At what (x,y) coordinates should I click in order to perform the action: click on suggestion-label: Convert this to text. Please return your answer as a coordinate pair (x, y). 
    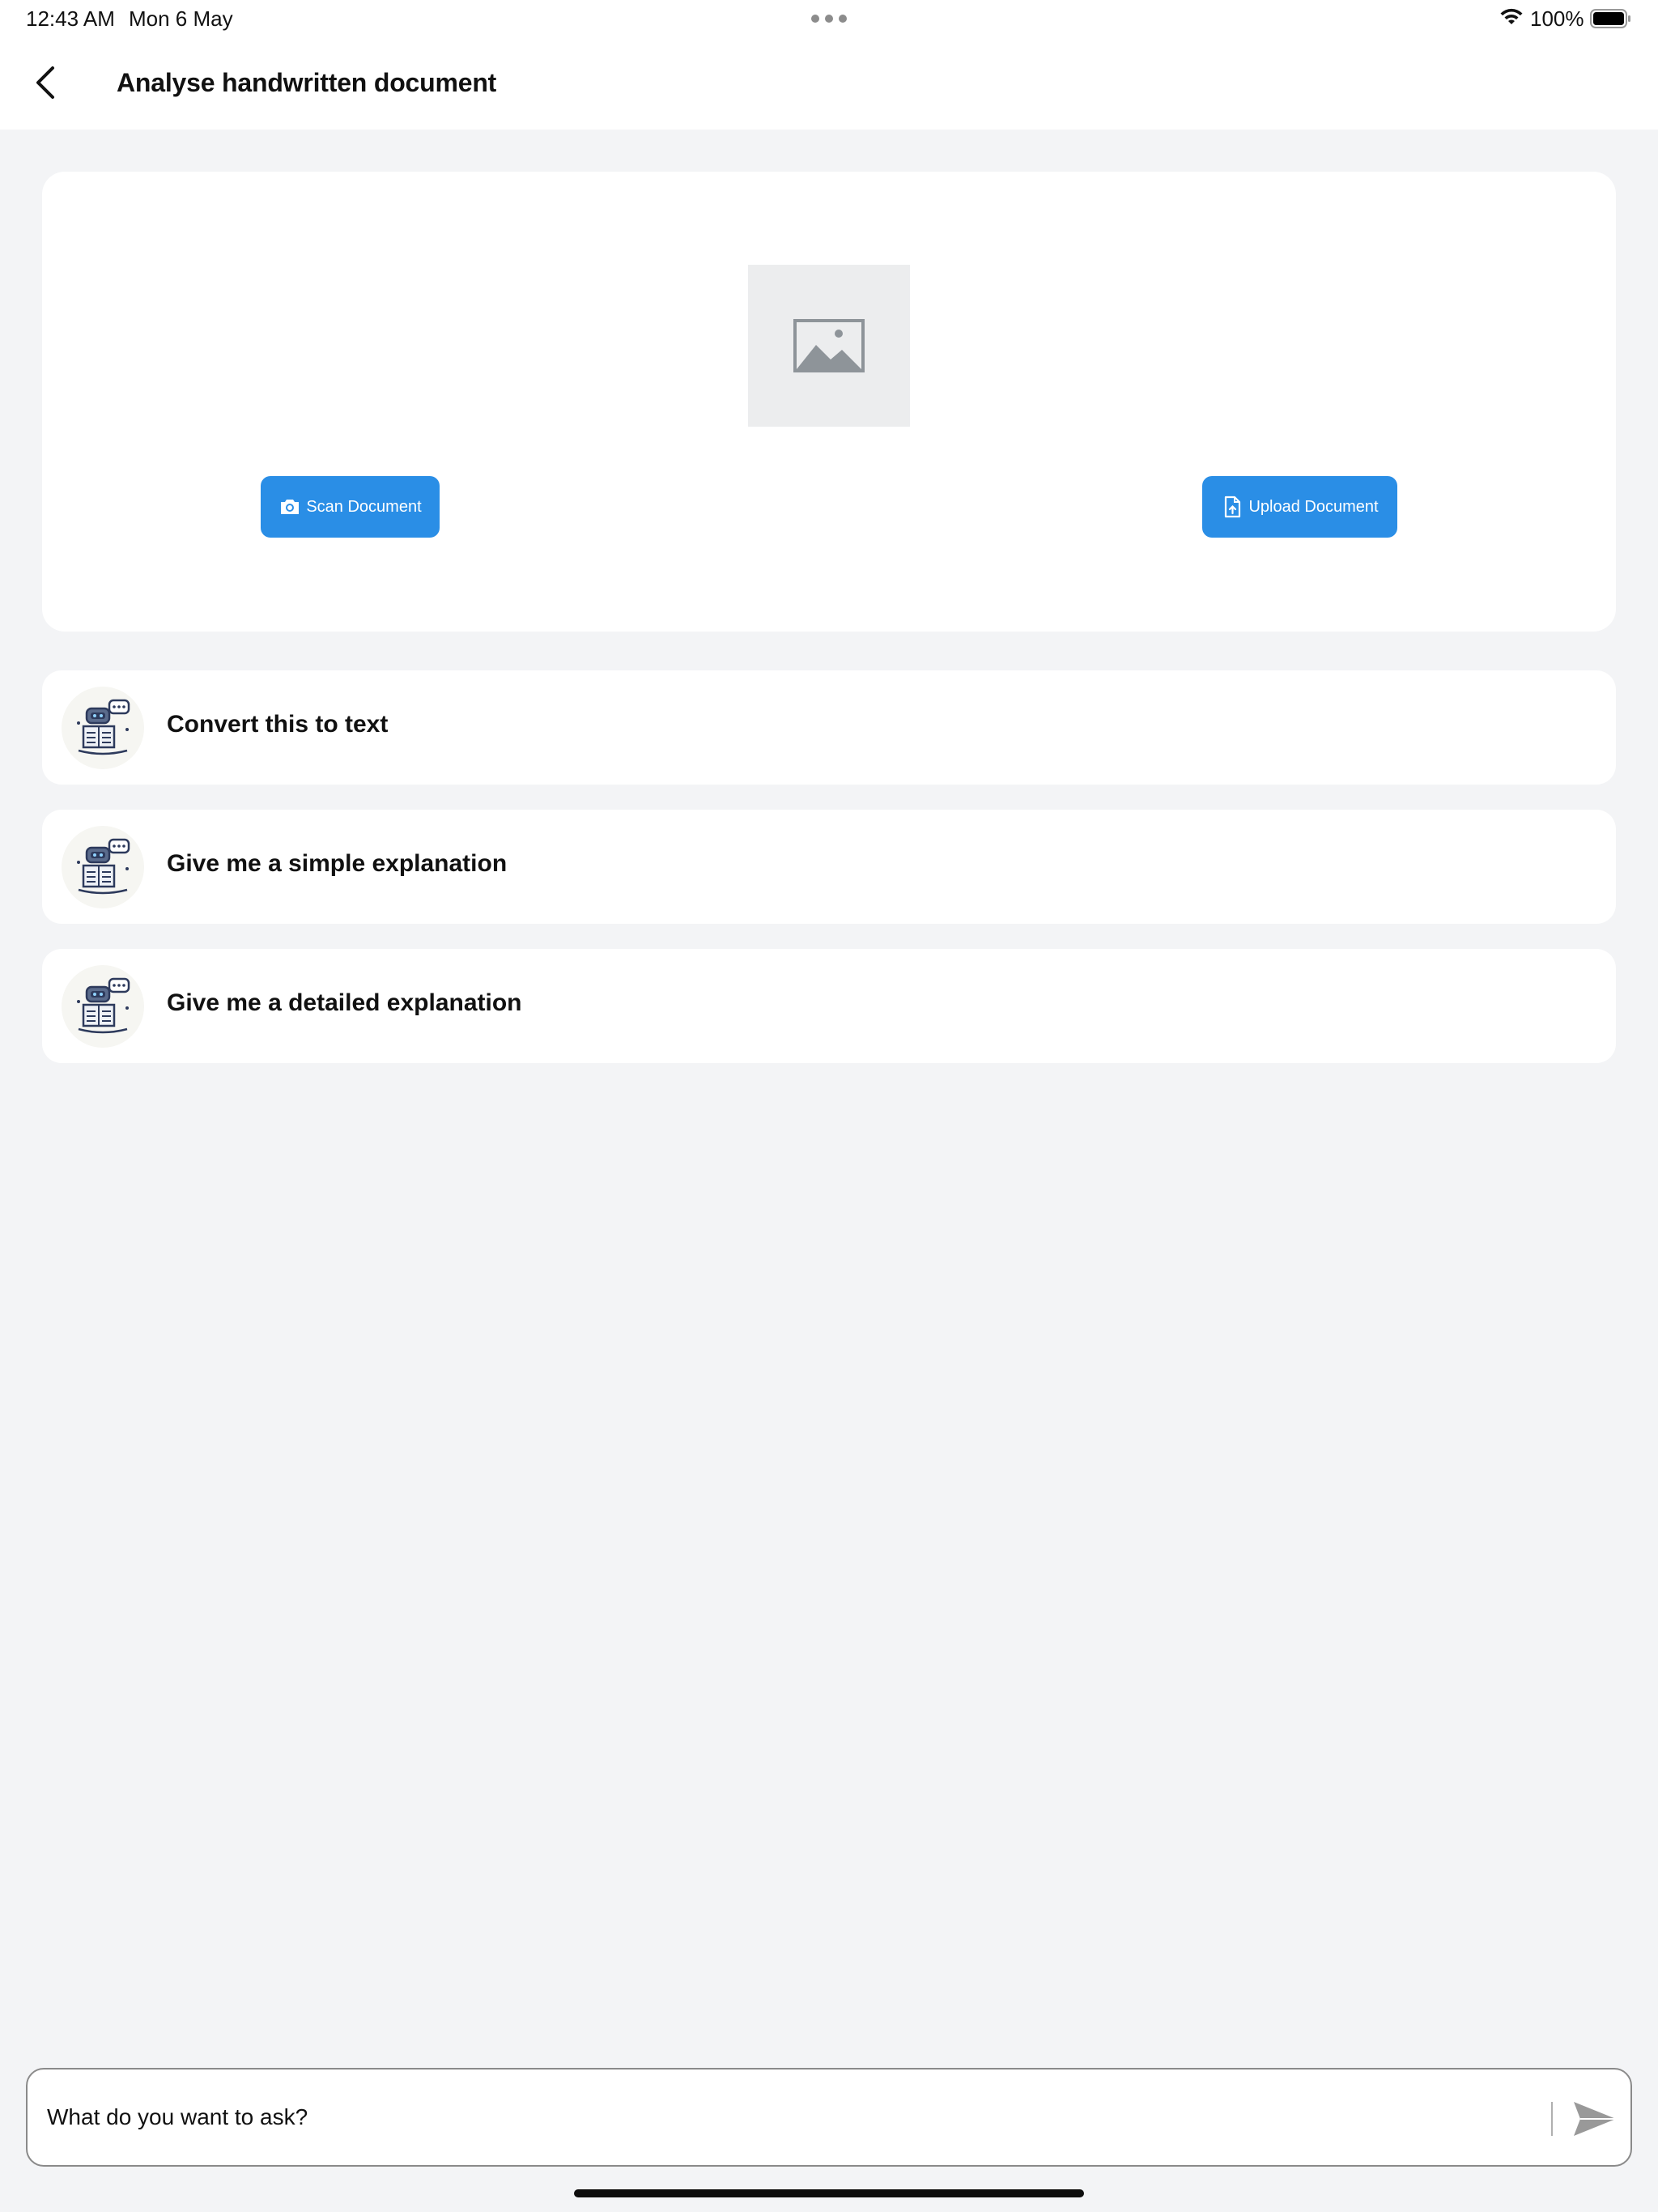
    Looking at the image, I should click on (278, 724).